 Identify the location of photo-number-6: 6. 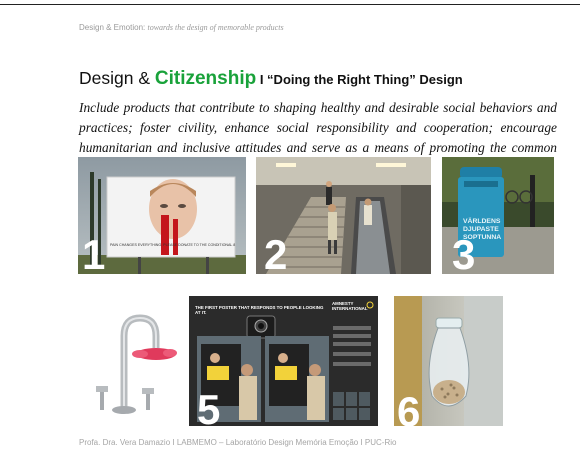
(409, 407).